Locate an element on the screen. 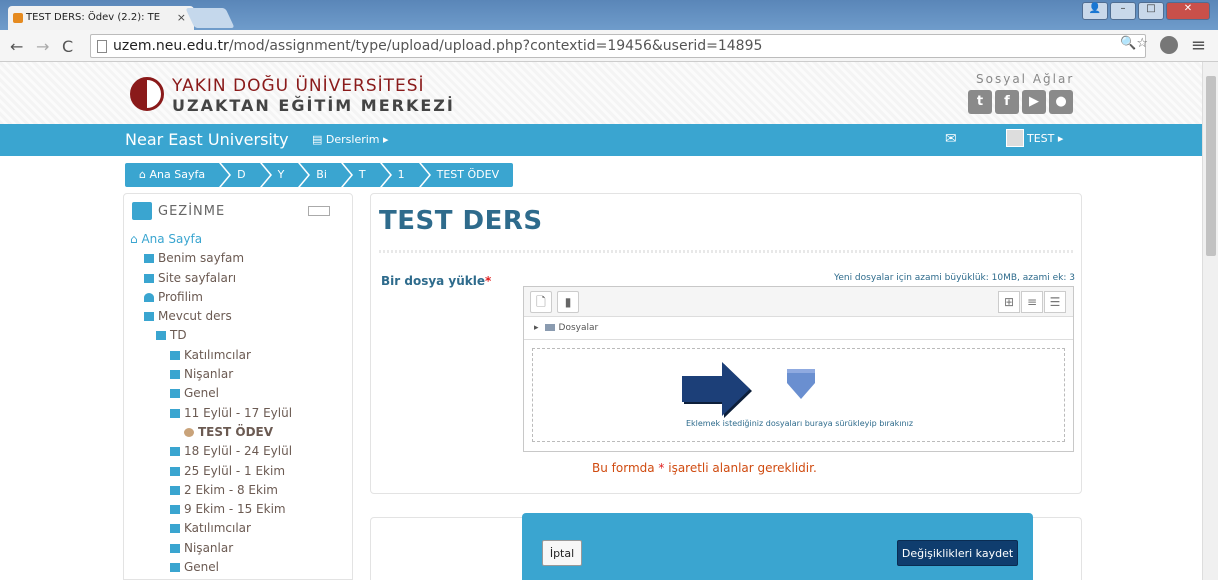 This screenshot has width=1218, height=580. avatar is located at coordinates (1015, 138).